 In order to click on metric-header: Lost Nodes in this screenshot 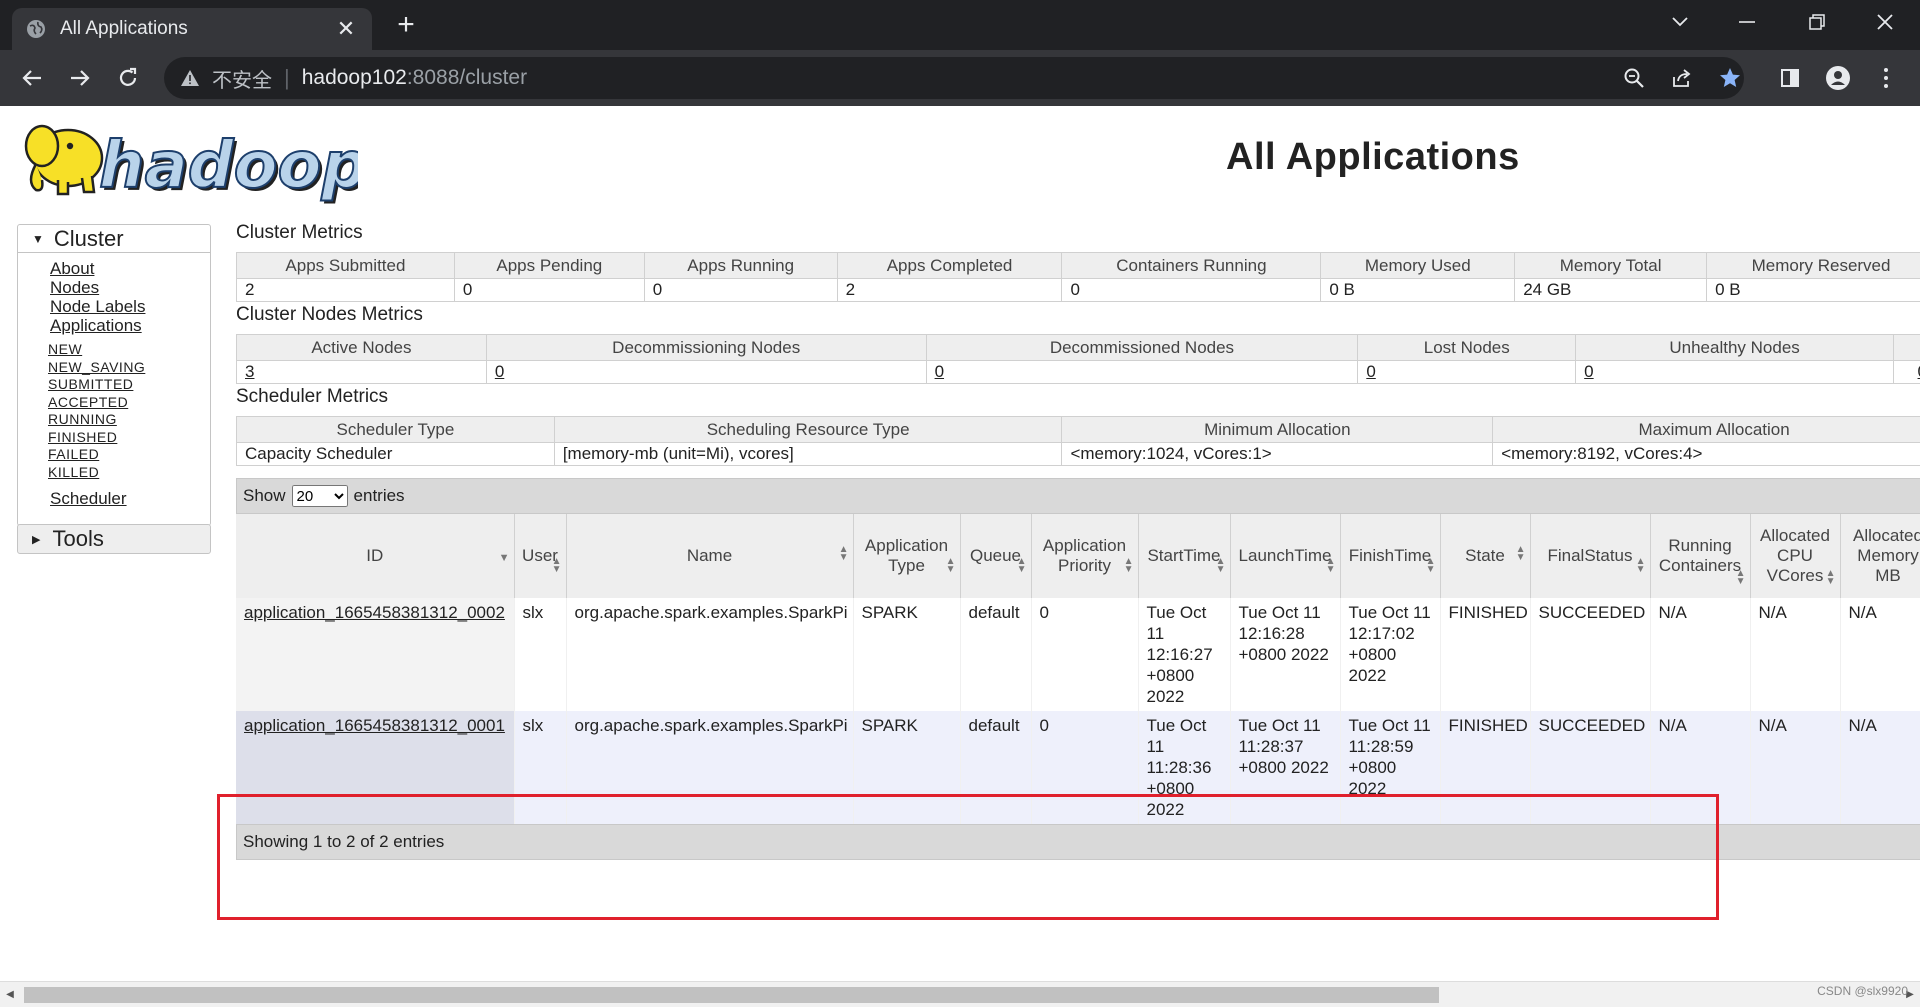, I will do `click(1467, 347)`.